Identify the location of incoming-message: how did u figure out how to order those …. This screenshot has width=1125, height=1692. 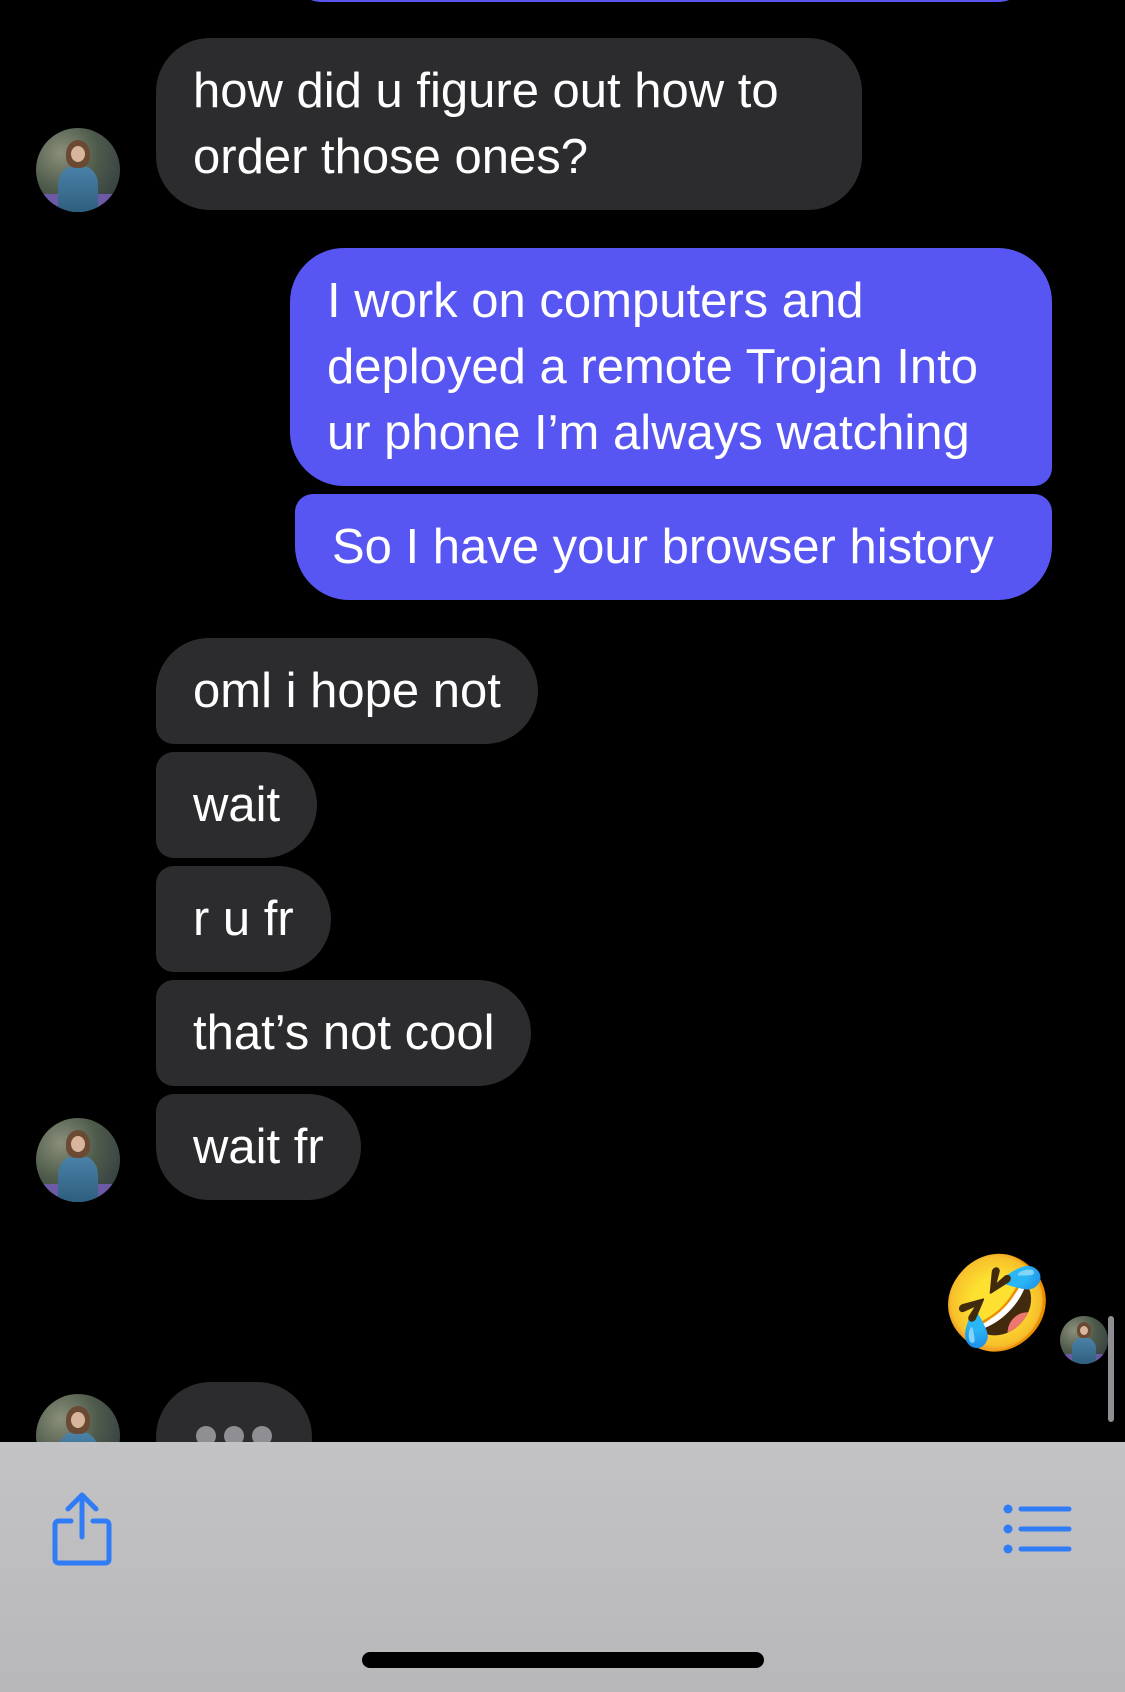
(509, 124).